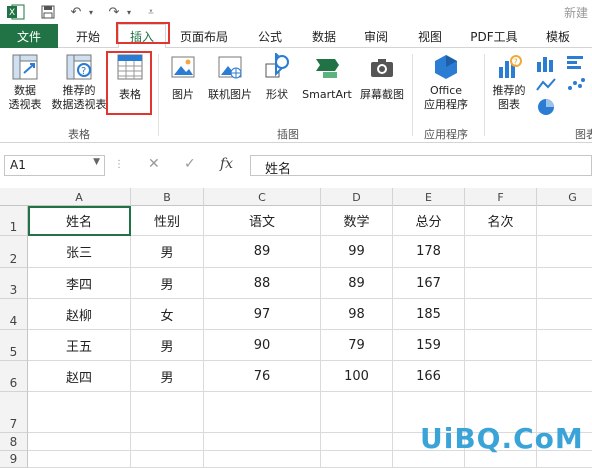 The height and width of the screenshot is (468, 592). Describe the element at coordinates (151, 12) in the screenshot. I see `customize-qat-icon: ⩡` at that location.